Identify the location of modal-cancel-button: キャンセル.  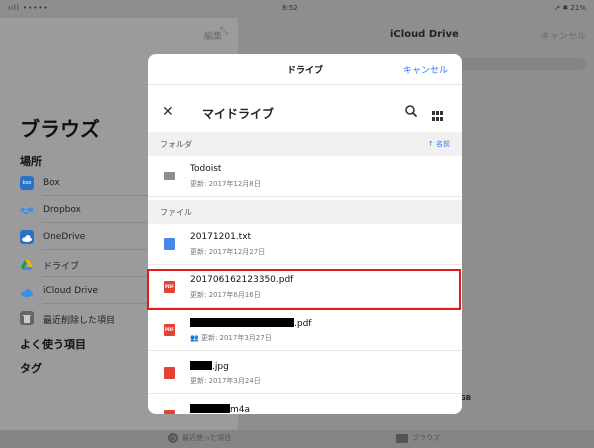
(425, 69).